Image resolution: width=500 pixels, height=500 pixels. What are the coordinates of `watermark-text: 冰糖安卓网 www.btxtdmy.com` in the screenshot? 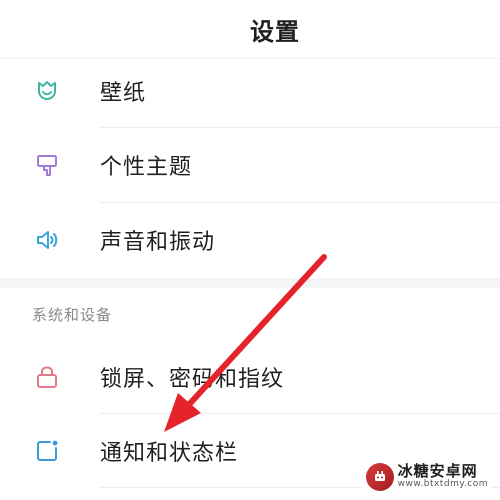 It's located at (443, 476).